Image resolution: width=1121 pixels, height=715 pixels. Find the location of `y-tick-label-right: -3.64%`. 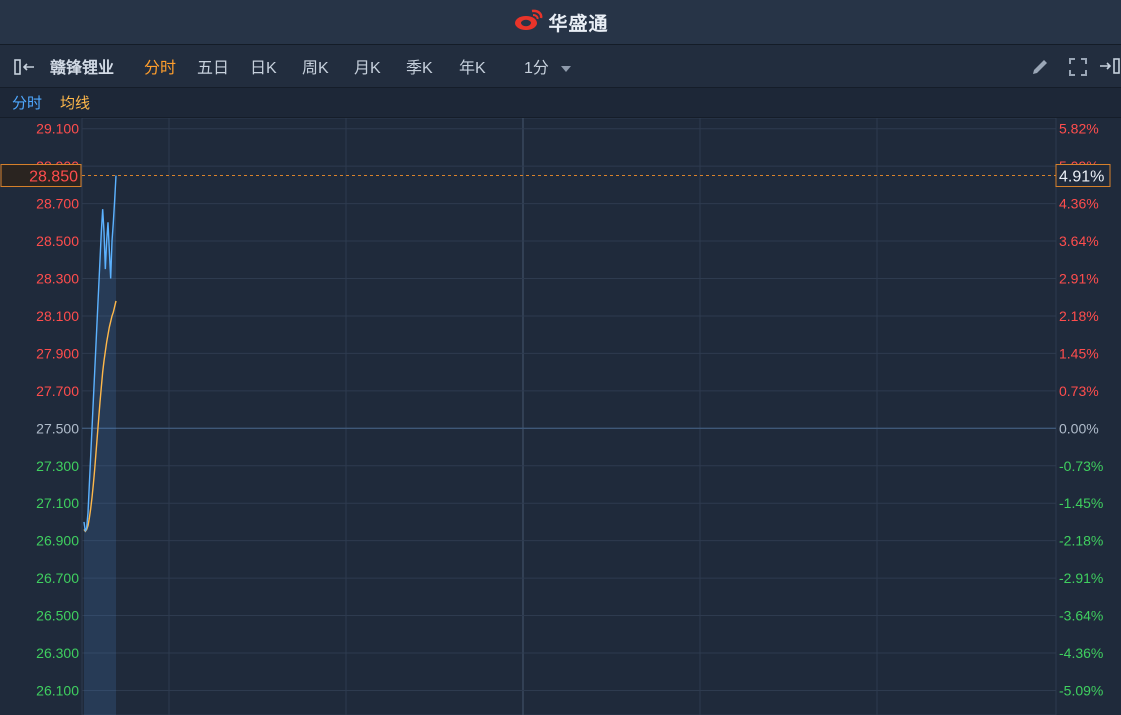

y-tick-label-right: -3.64% is located at coordinates (1081, 616).